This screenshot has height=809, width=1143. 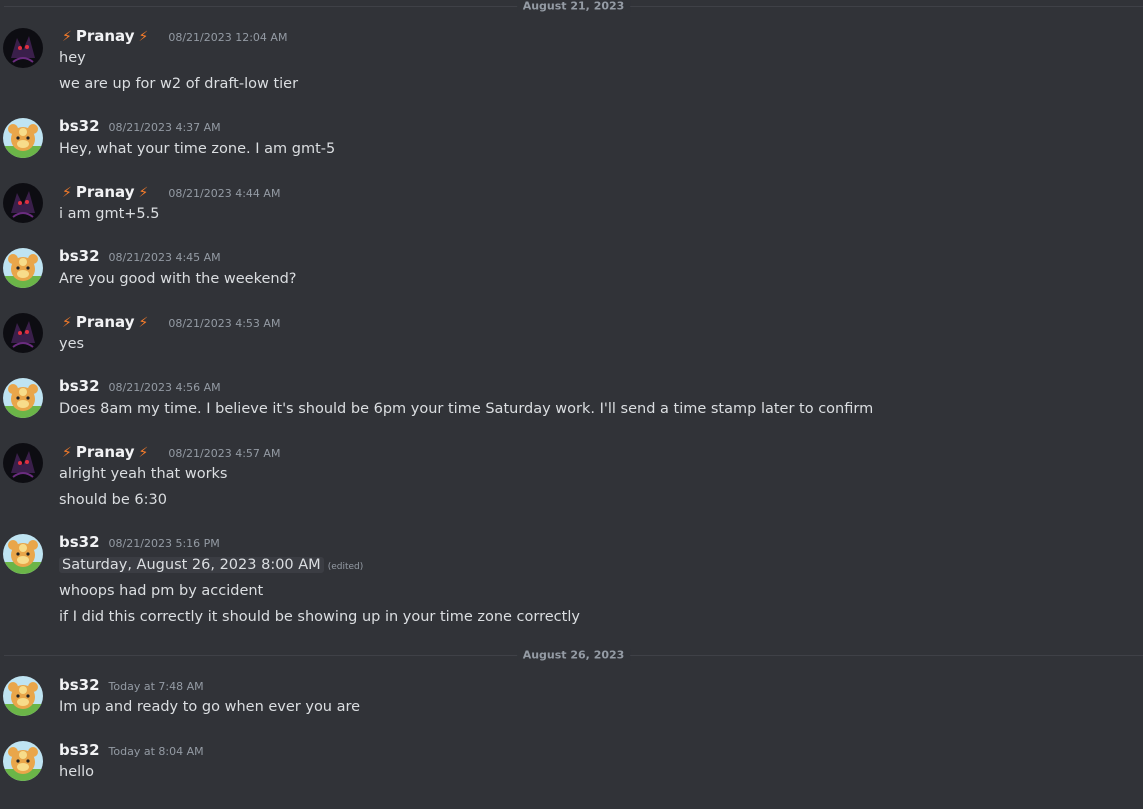 I want to click on message-header: ⚡ Pranay ⚡ 08/21/2023 4:53 AM, so click(x=169, y=323).